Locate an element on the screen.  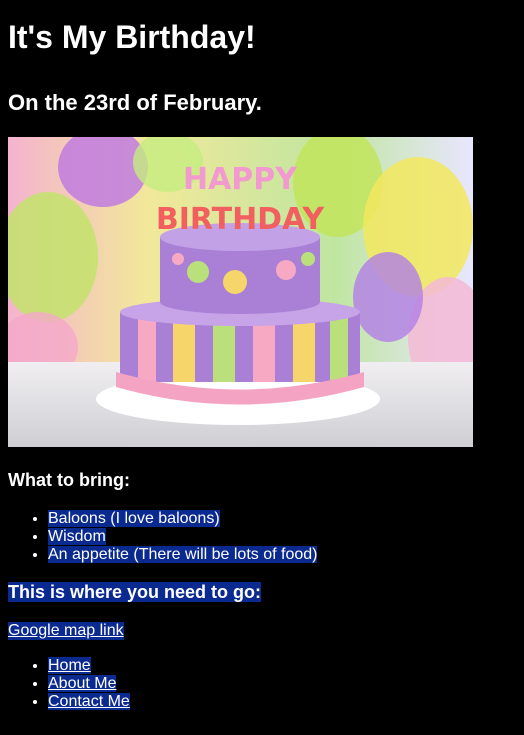
home-link: Home is located at coordinates (69, 665).